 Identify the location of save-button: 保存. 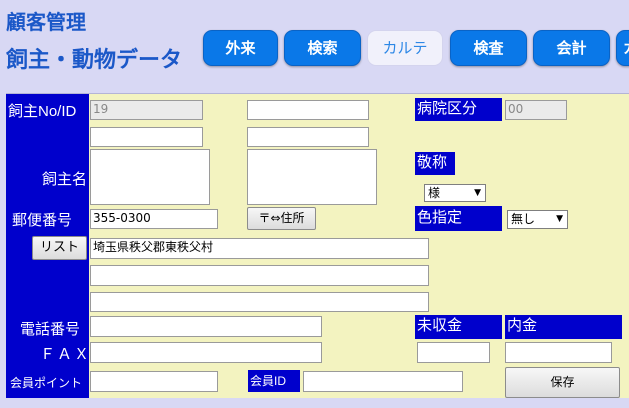
(562, 382).